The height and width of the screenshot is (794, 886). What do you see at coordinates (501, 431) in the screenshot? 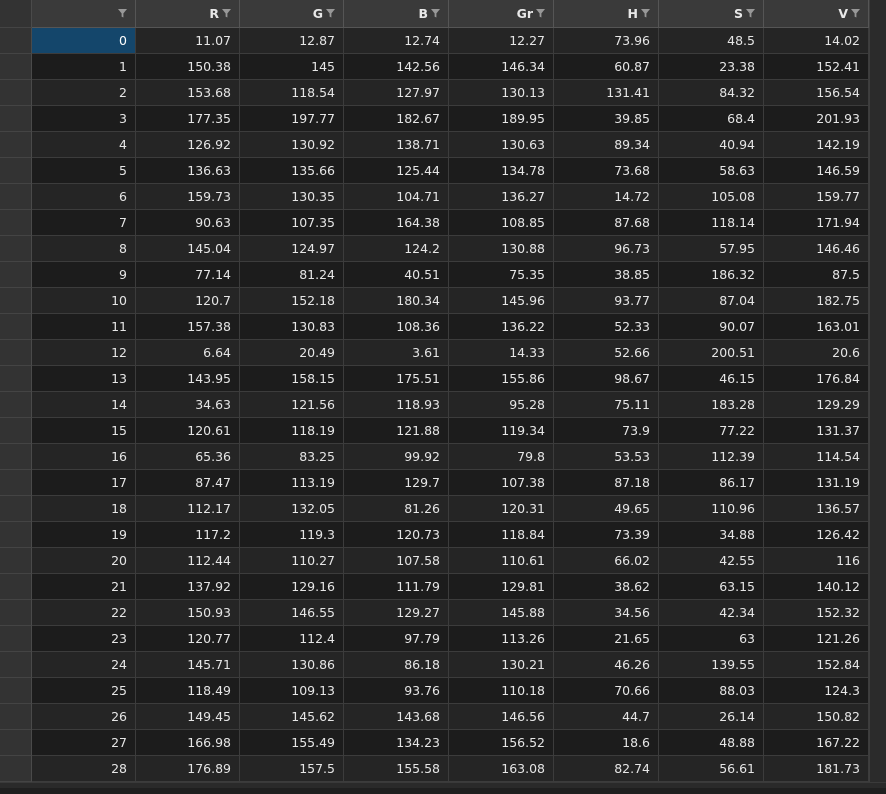
I see `table-cell: 119.34` at bounding box center [501, 431].